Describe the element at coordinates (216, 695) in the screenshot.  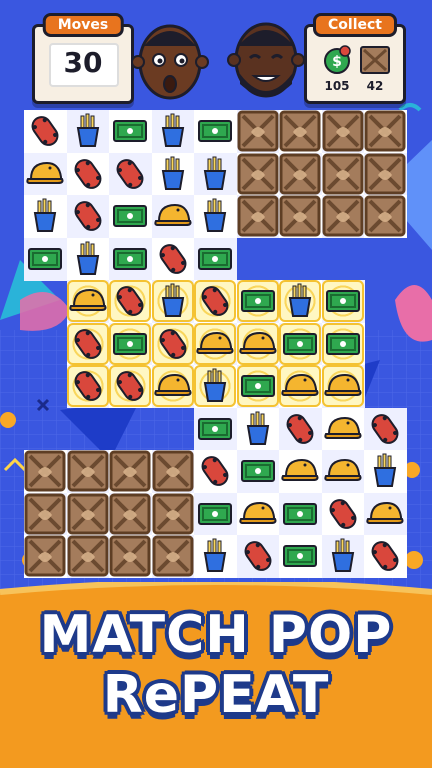
I see `slogan-line-2: RePEAT` at that location.